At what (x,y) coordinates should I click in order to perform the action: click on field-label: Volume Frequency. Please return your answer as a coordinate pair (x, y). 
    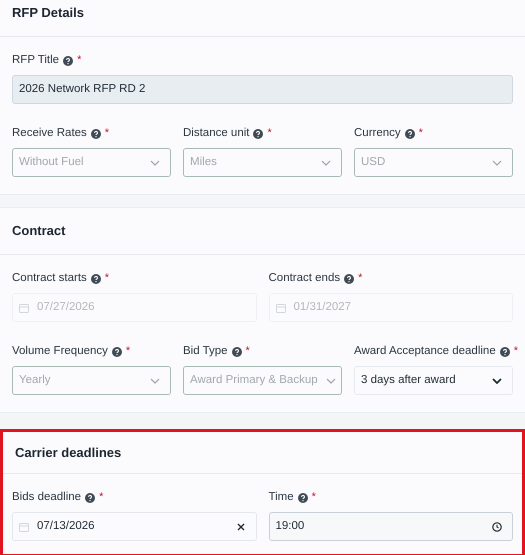
    Looking at the image, I should click on (60, 351).